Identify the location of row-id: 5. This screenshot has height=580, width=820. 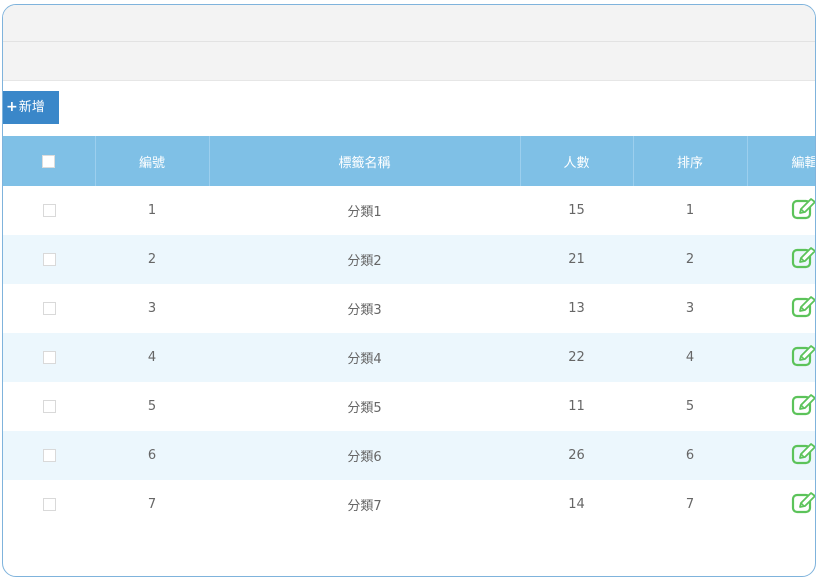
(152, 406).